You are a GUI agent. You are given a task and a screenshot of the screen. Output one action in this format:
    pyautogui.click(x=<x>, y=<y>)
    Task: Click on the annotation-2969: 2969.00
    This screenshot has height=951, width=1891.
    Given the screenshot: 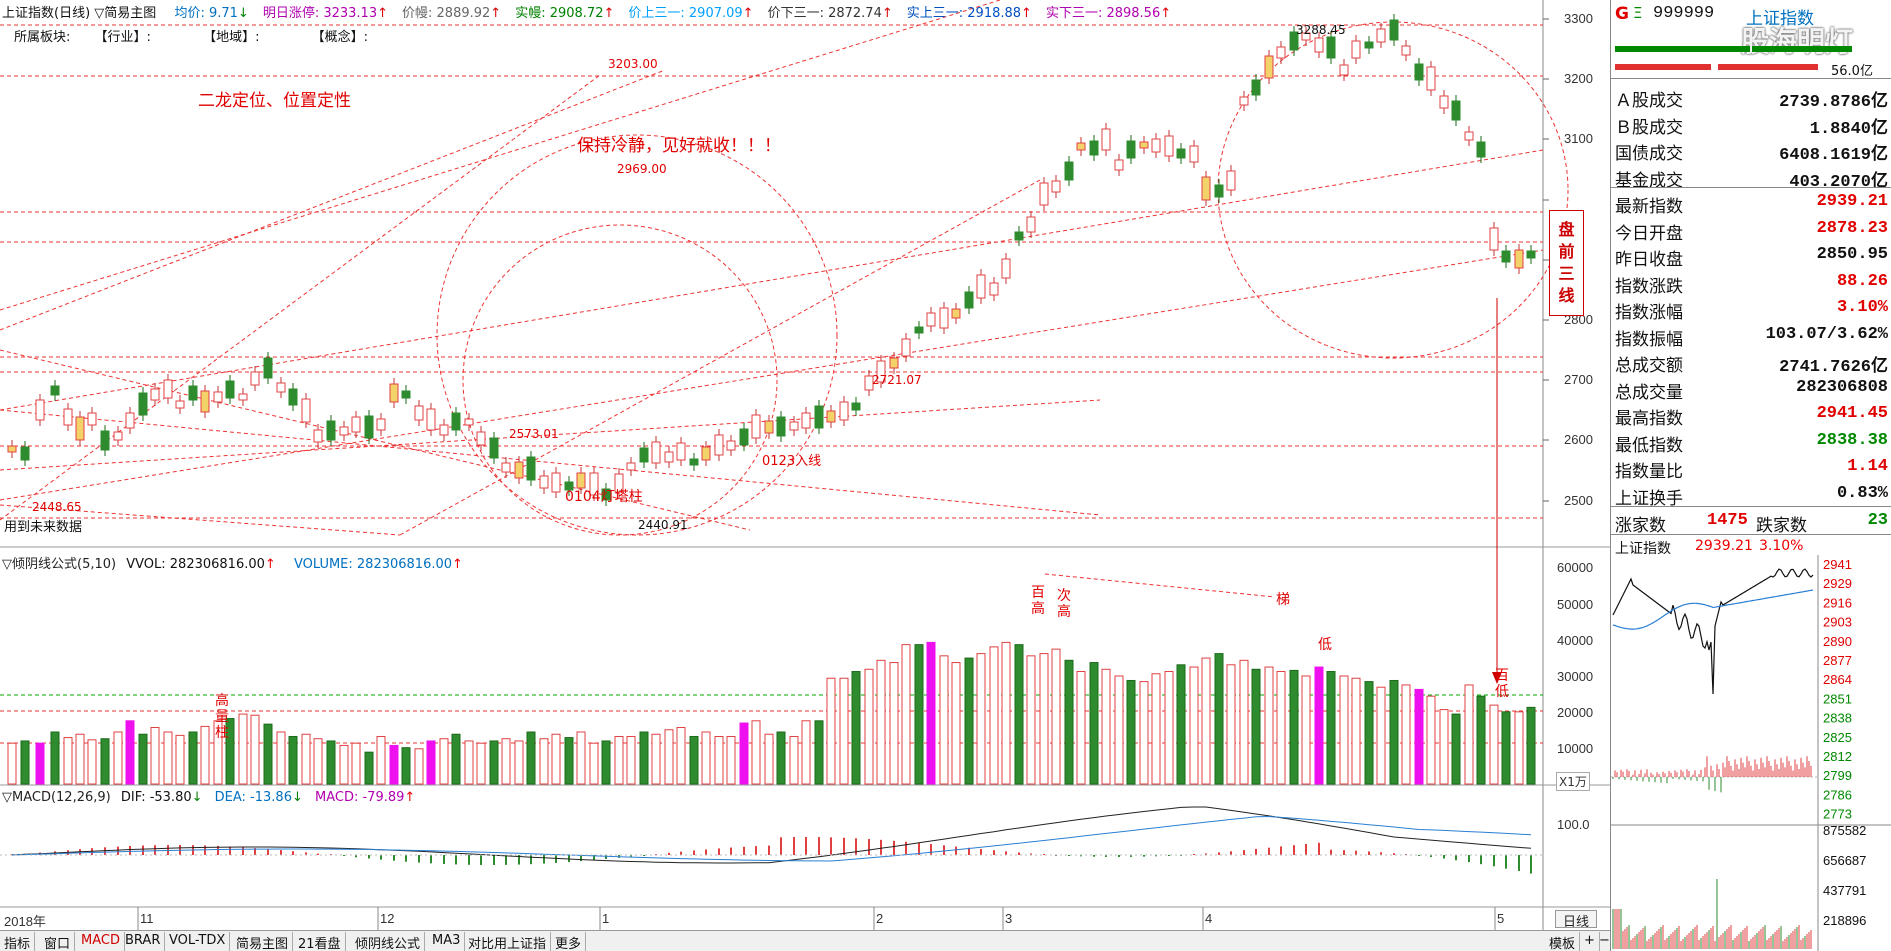 What is the action you would take?
    pyautogui.click(x=642, y=169)
    